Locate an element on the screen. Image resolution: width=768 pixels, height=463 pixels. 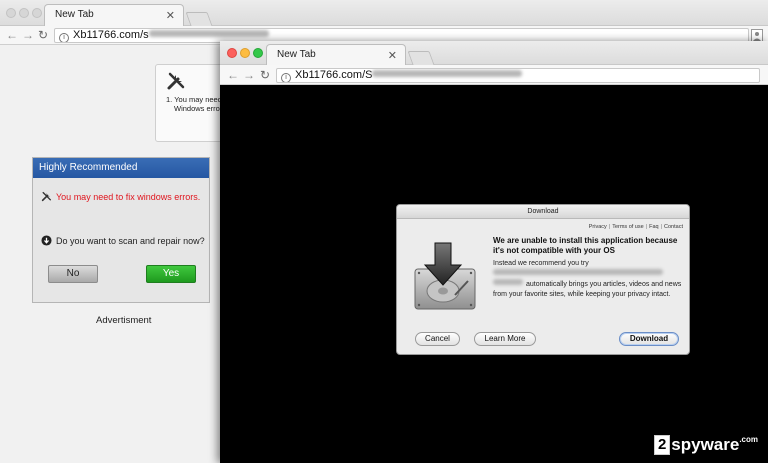
back-tab-title: New Tab is located at coordinates (74, 14).